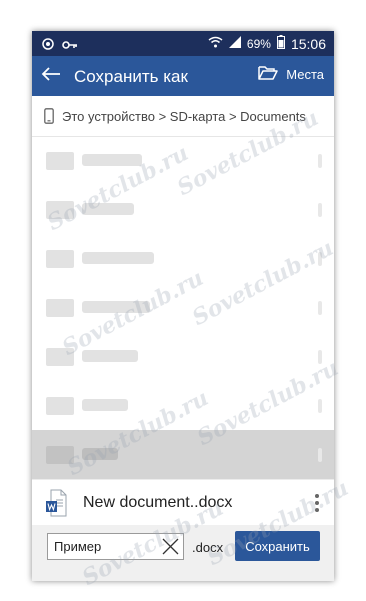  What do you see at coordinates (109, 546) in the screenshot?
I see `filename-input` at bounding box center [109, 546].